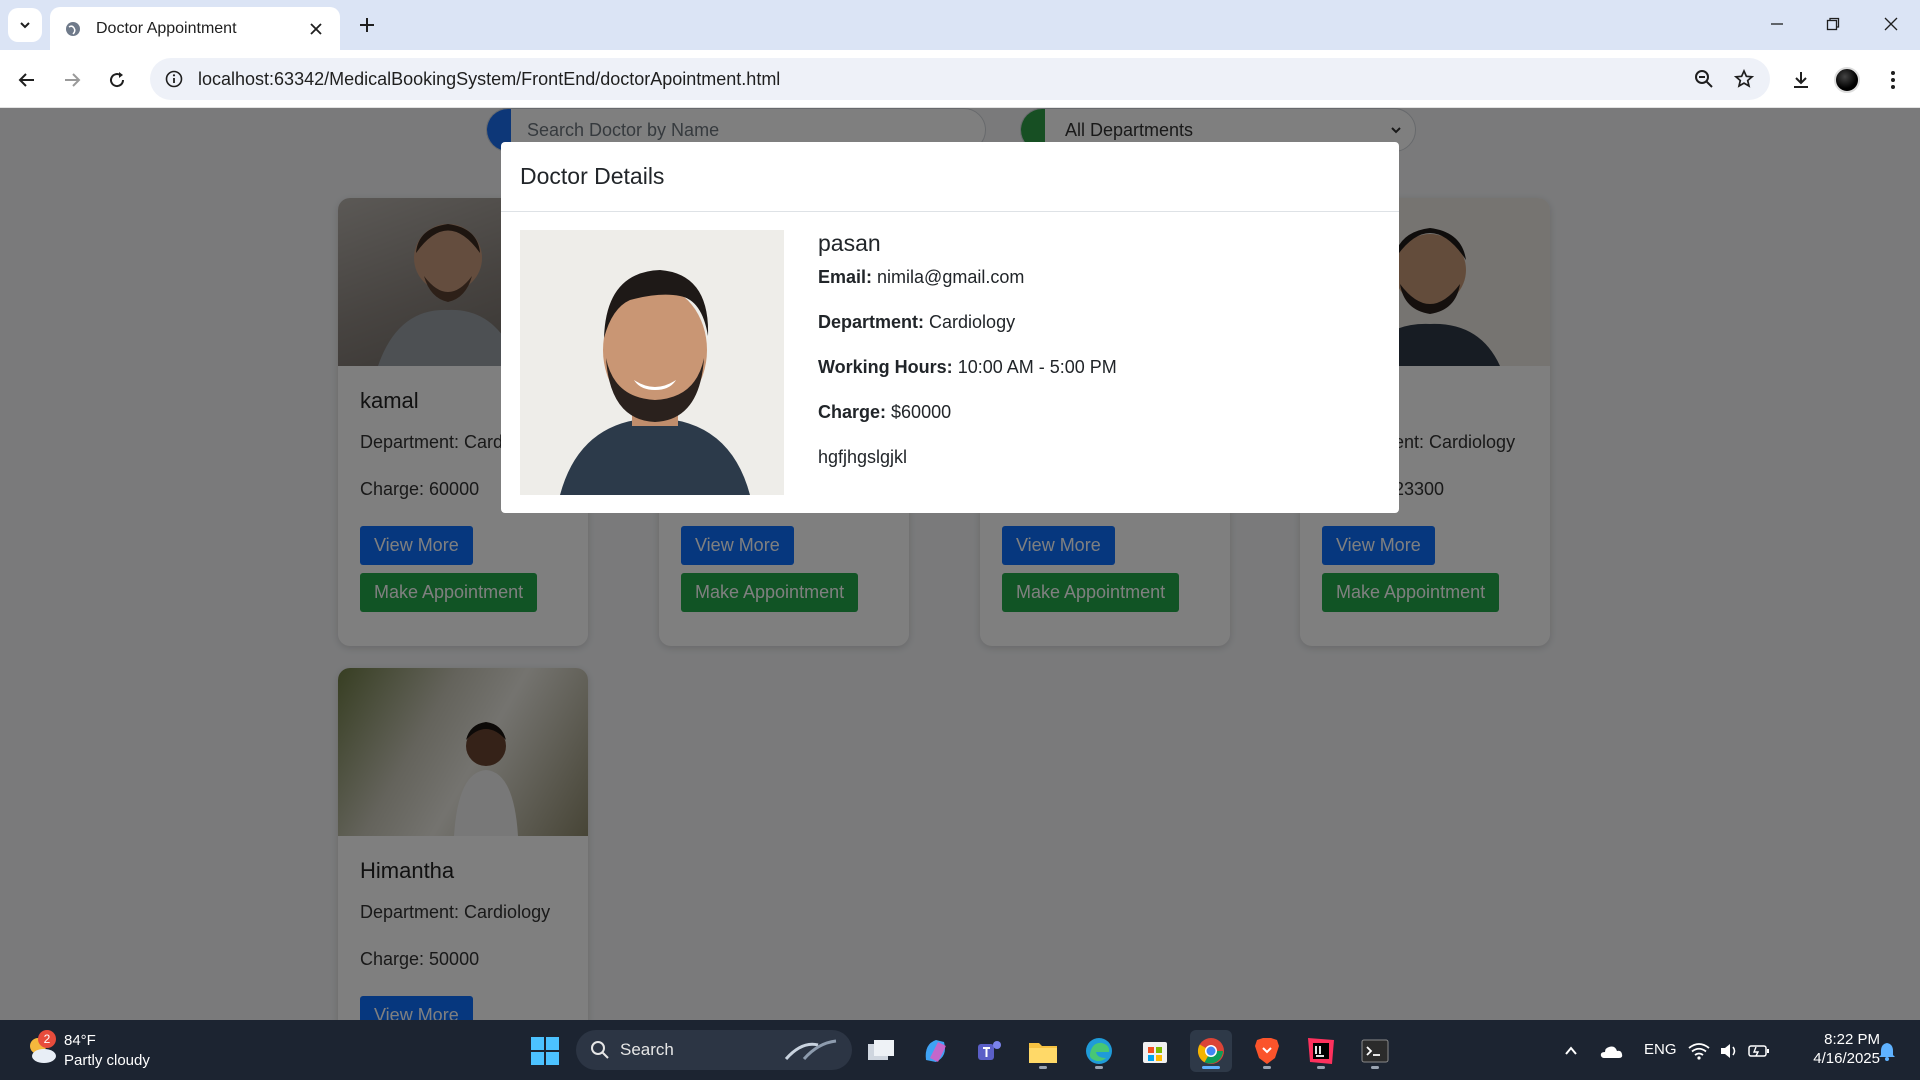 Image resolution: width=1920 pixels, height=1080 pixels. Describe the element at coordinates (960, 25) in the screenshot. I see `browser-tab-bar: Doctor Appointment` at that location.